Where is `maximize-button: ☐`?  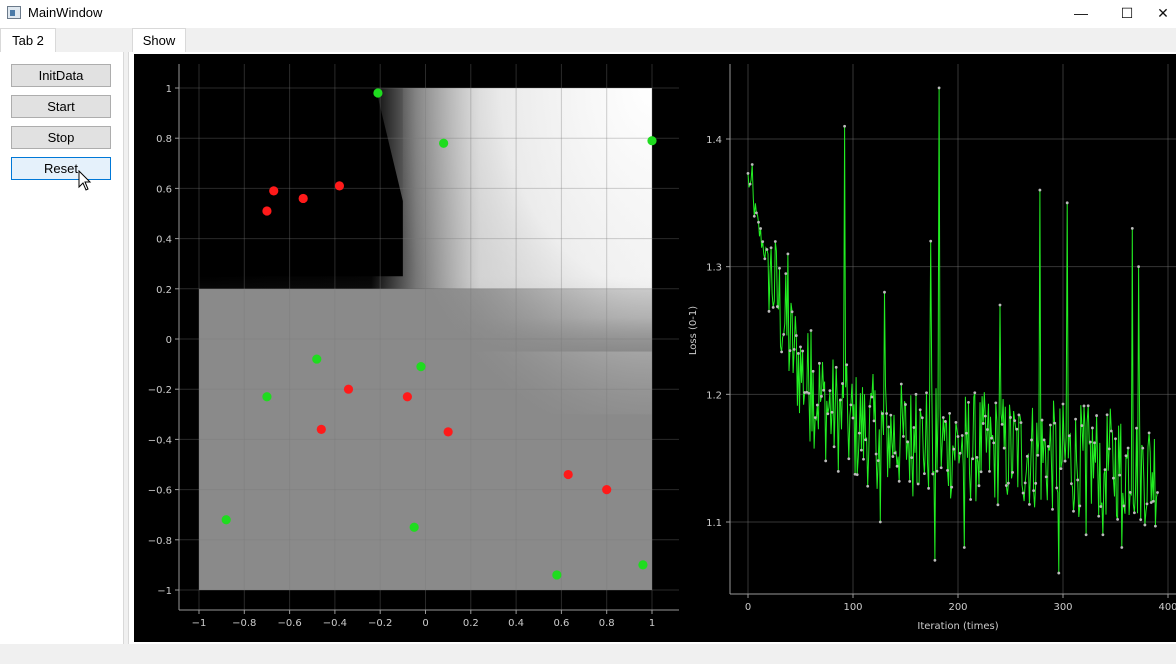
maximize-button: ☐ is located at coordinates (1127, 14).